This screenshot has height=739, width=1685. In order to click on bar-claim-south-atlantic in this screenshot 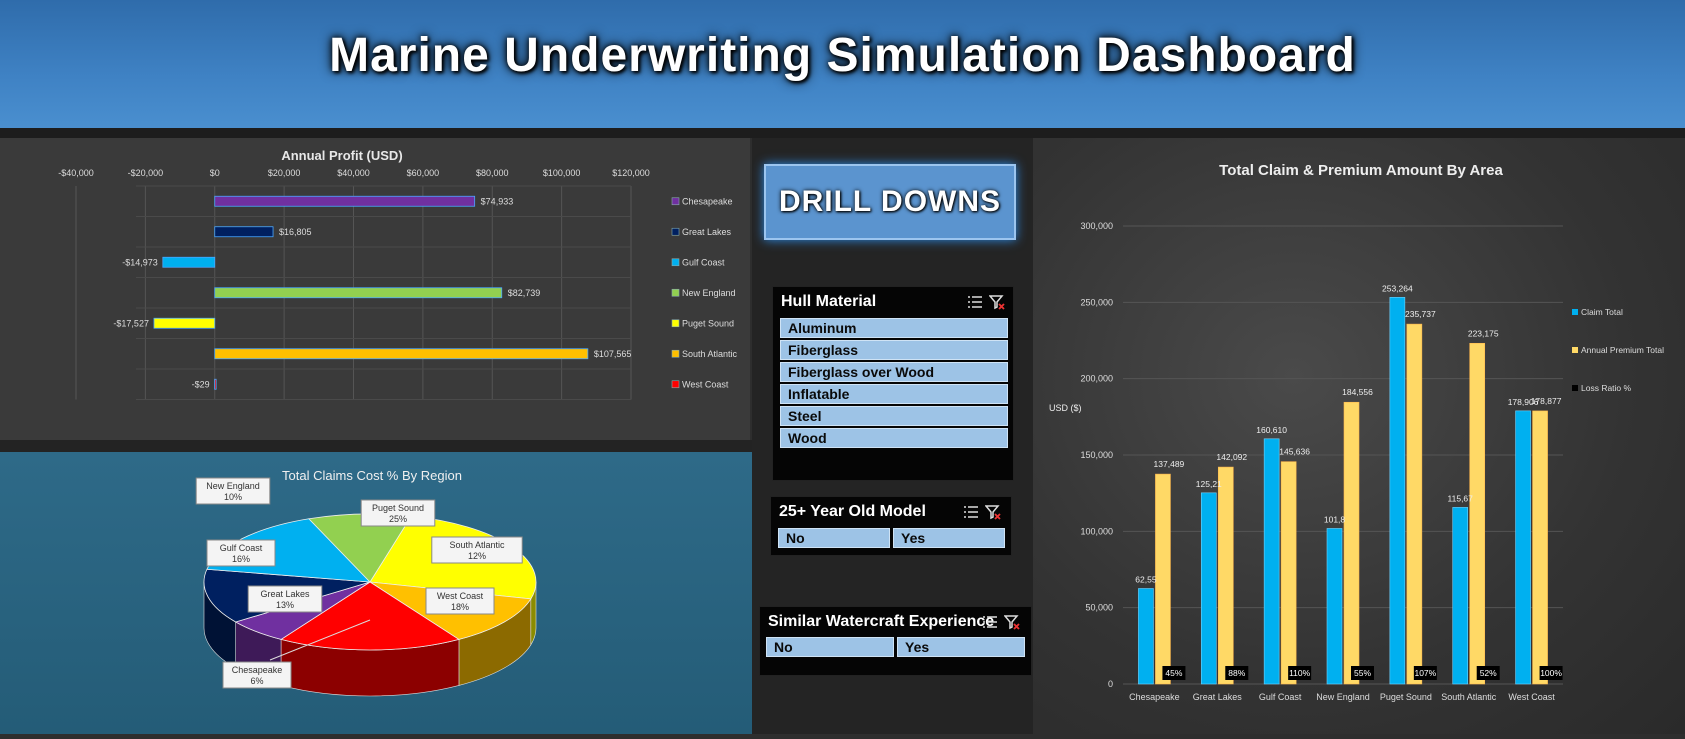, I will do `click(1460, 596)`.